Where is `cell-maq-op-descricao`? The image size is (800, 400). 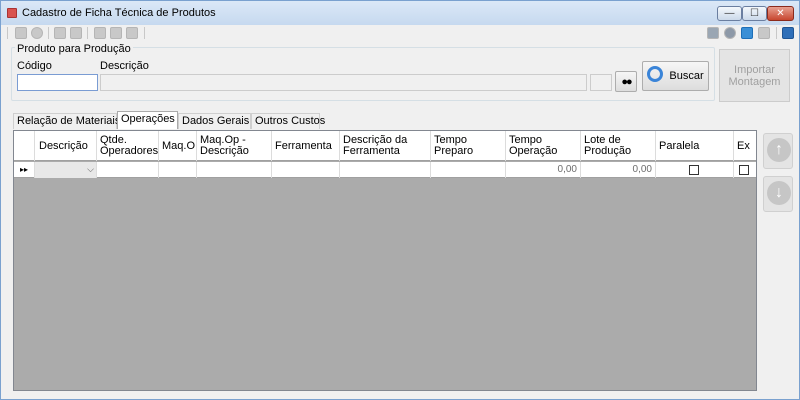
cell-maq-op-descricao is located at coordinates (234, 170).